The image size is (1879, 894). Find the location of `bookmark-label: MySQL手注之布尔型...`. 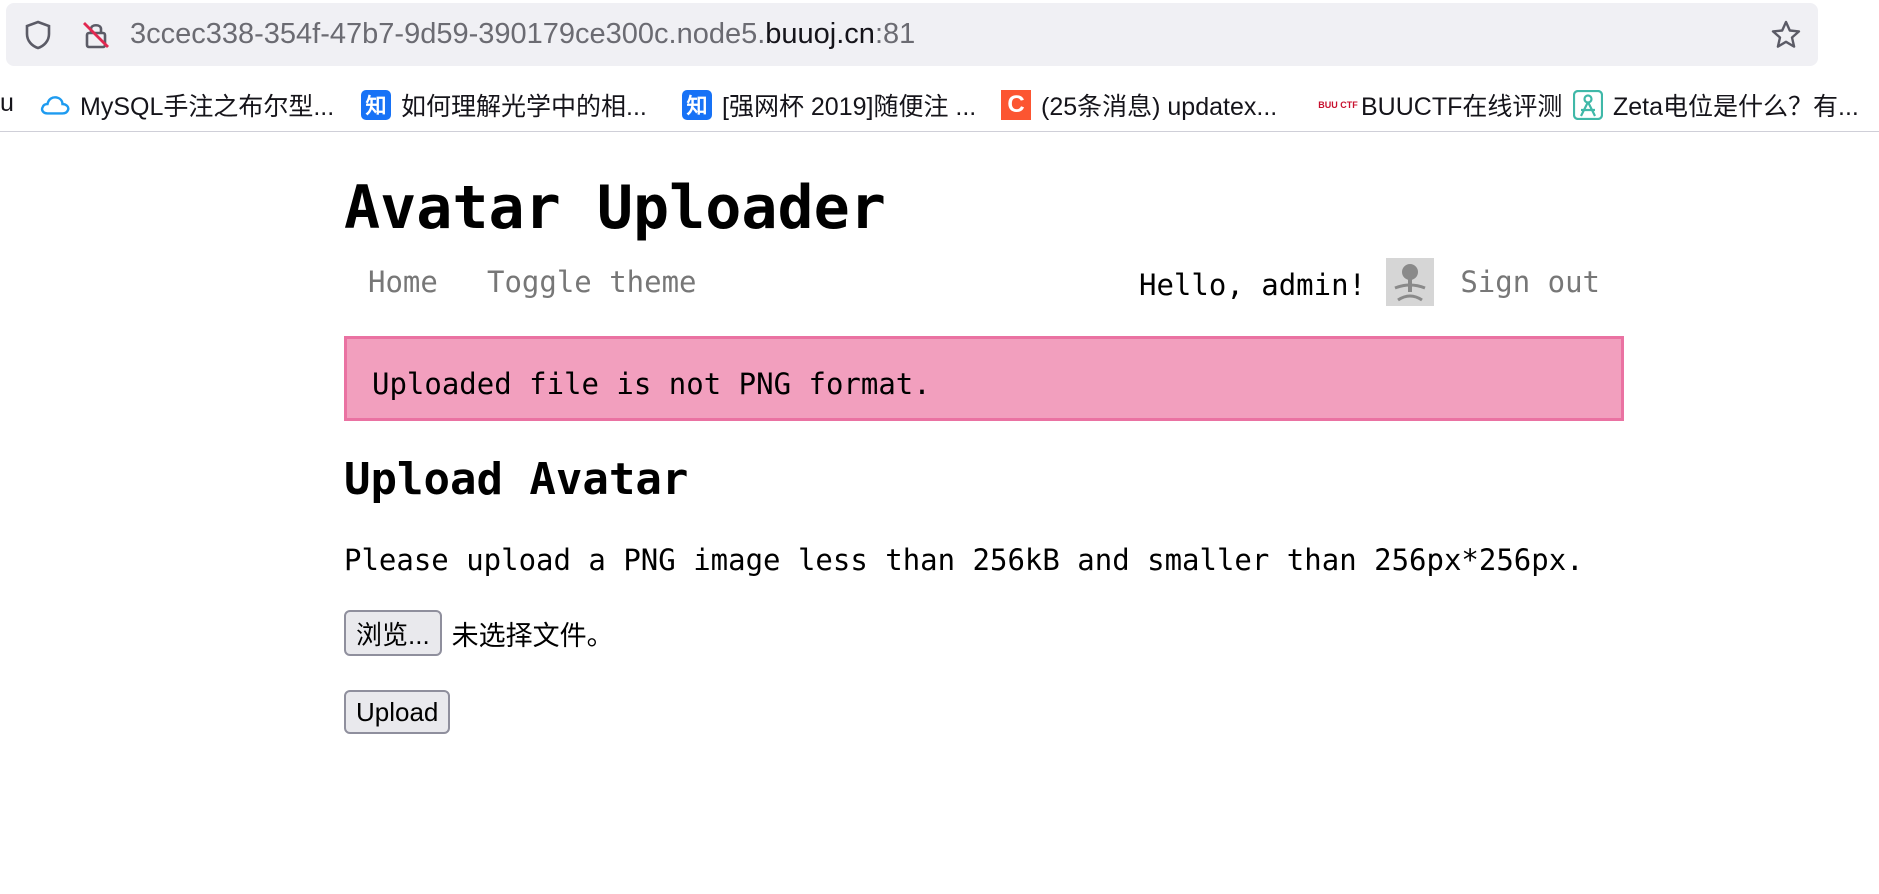

bookmark-label: MySQL手注之布尔型... is located at coordinates (207, 107).